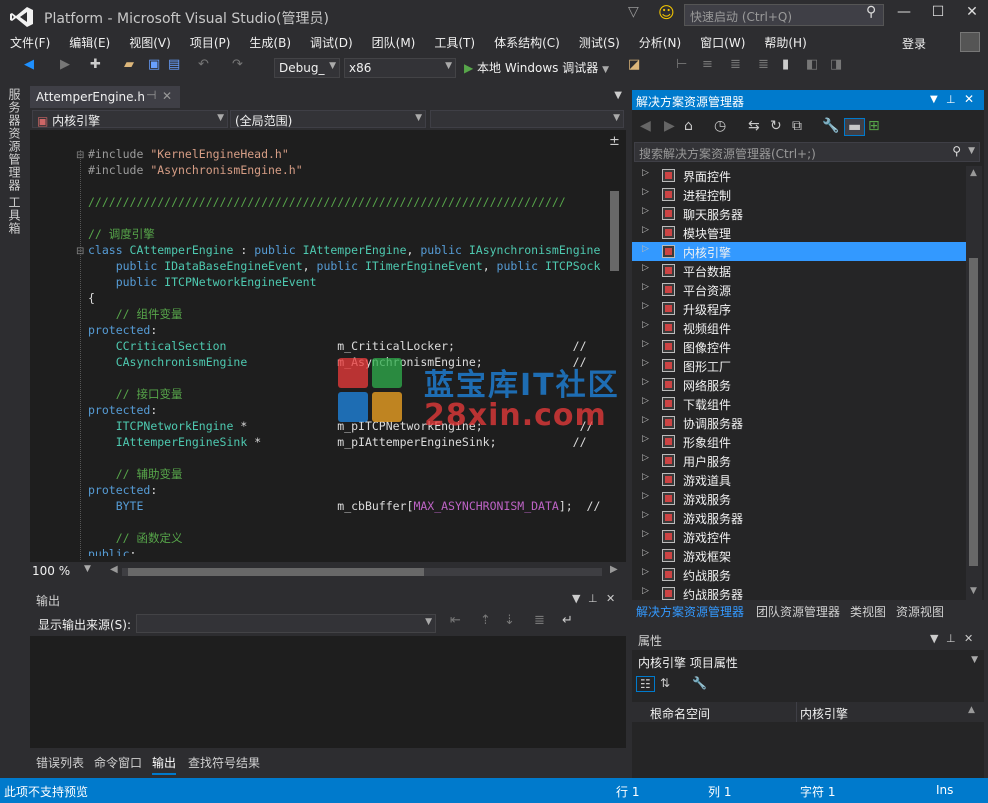 Image resolution: width=988 pixels, height=803 pixels. Describe the element at coordinates (970, 42) in the screenshot. I see `account-avatar` at that location.